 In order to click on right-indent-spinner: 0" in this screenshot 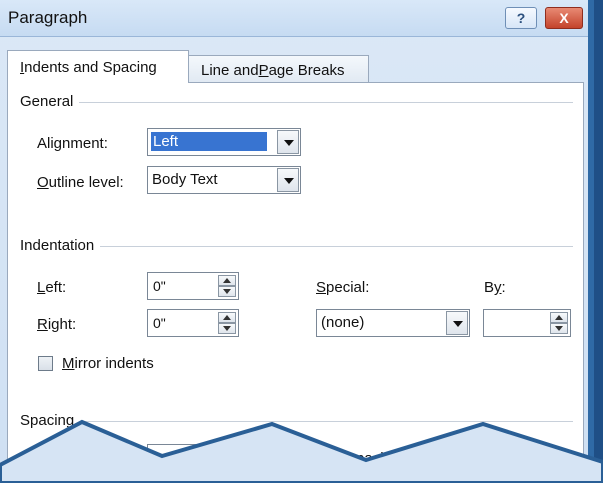, I will do `click(193, 323)`.